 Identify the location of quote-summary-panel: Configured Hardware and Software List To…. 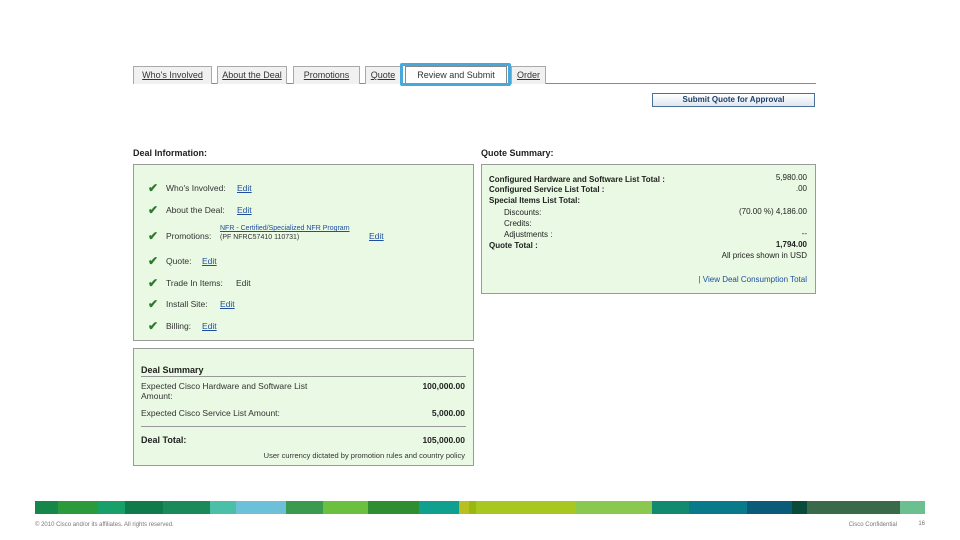
(648, 229).